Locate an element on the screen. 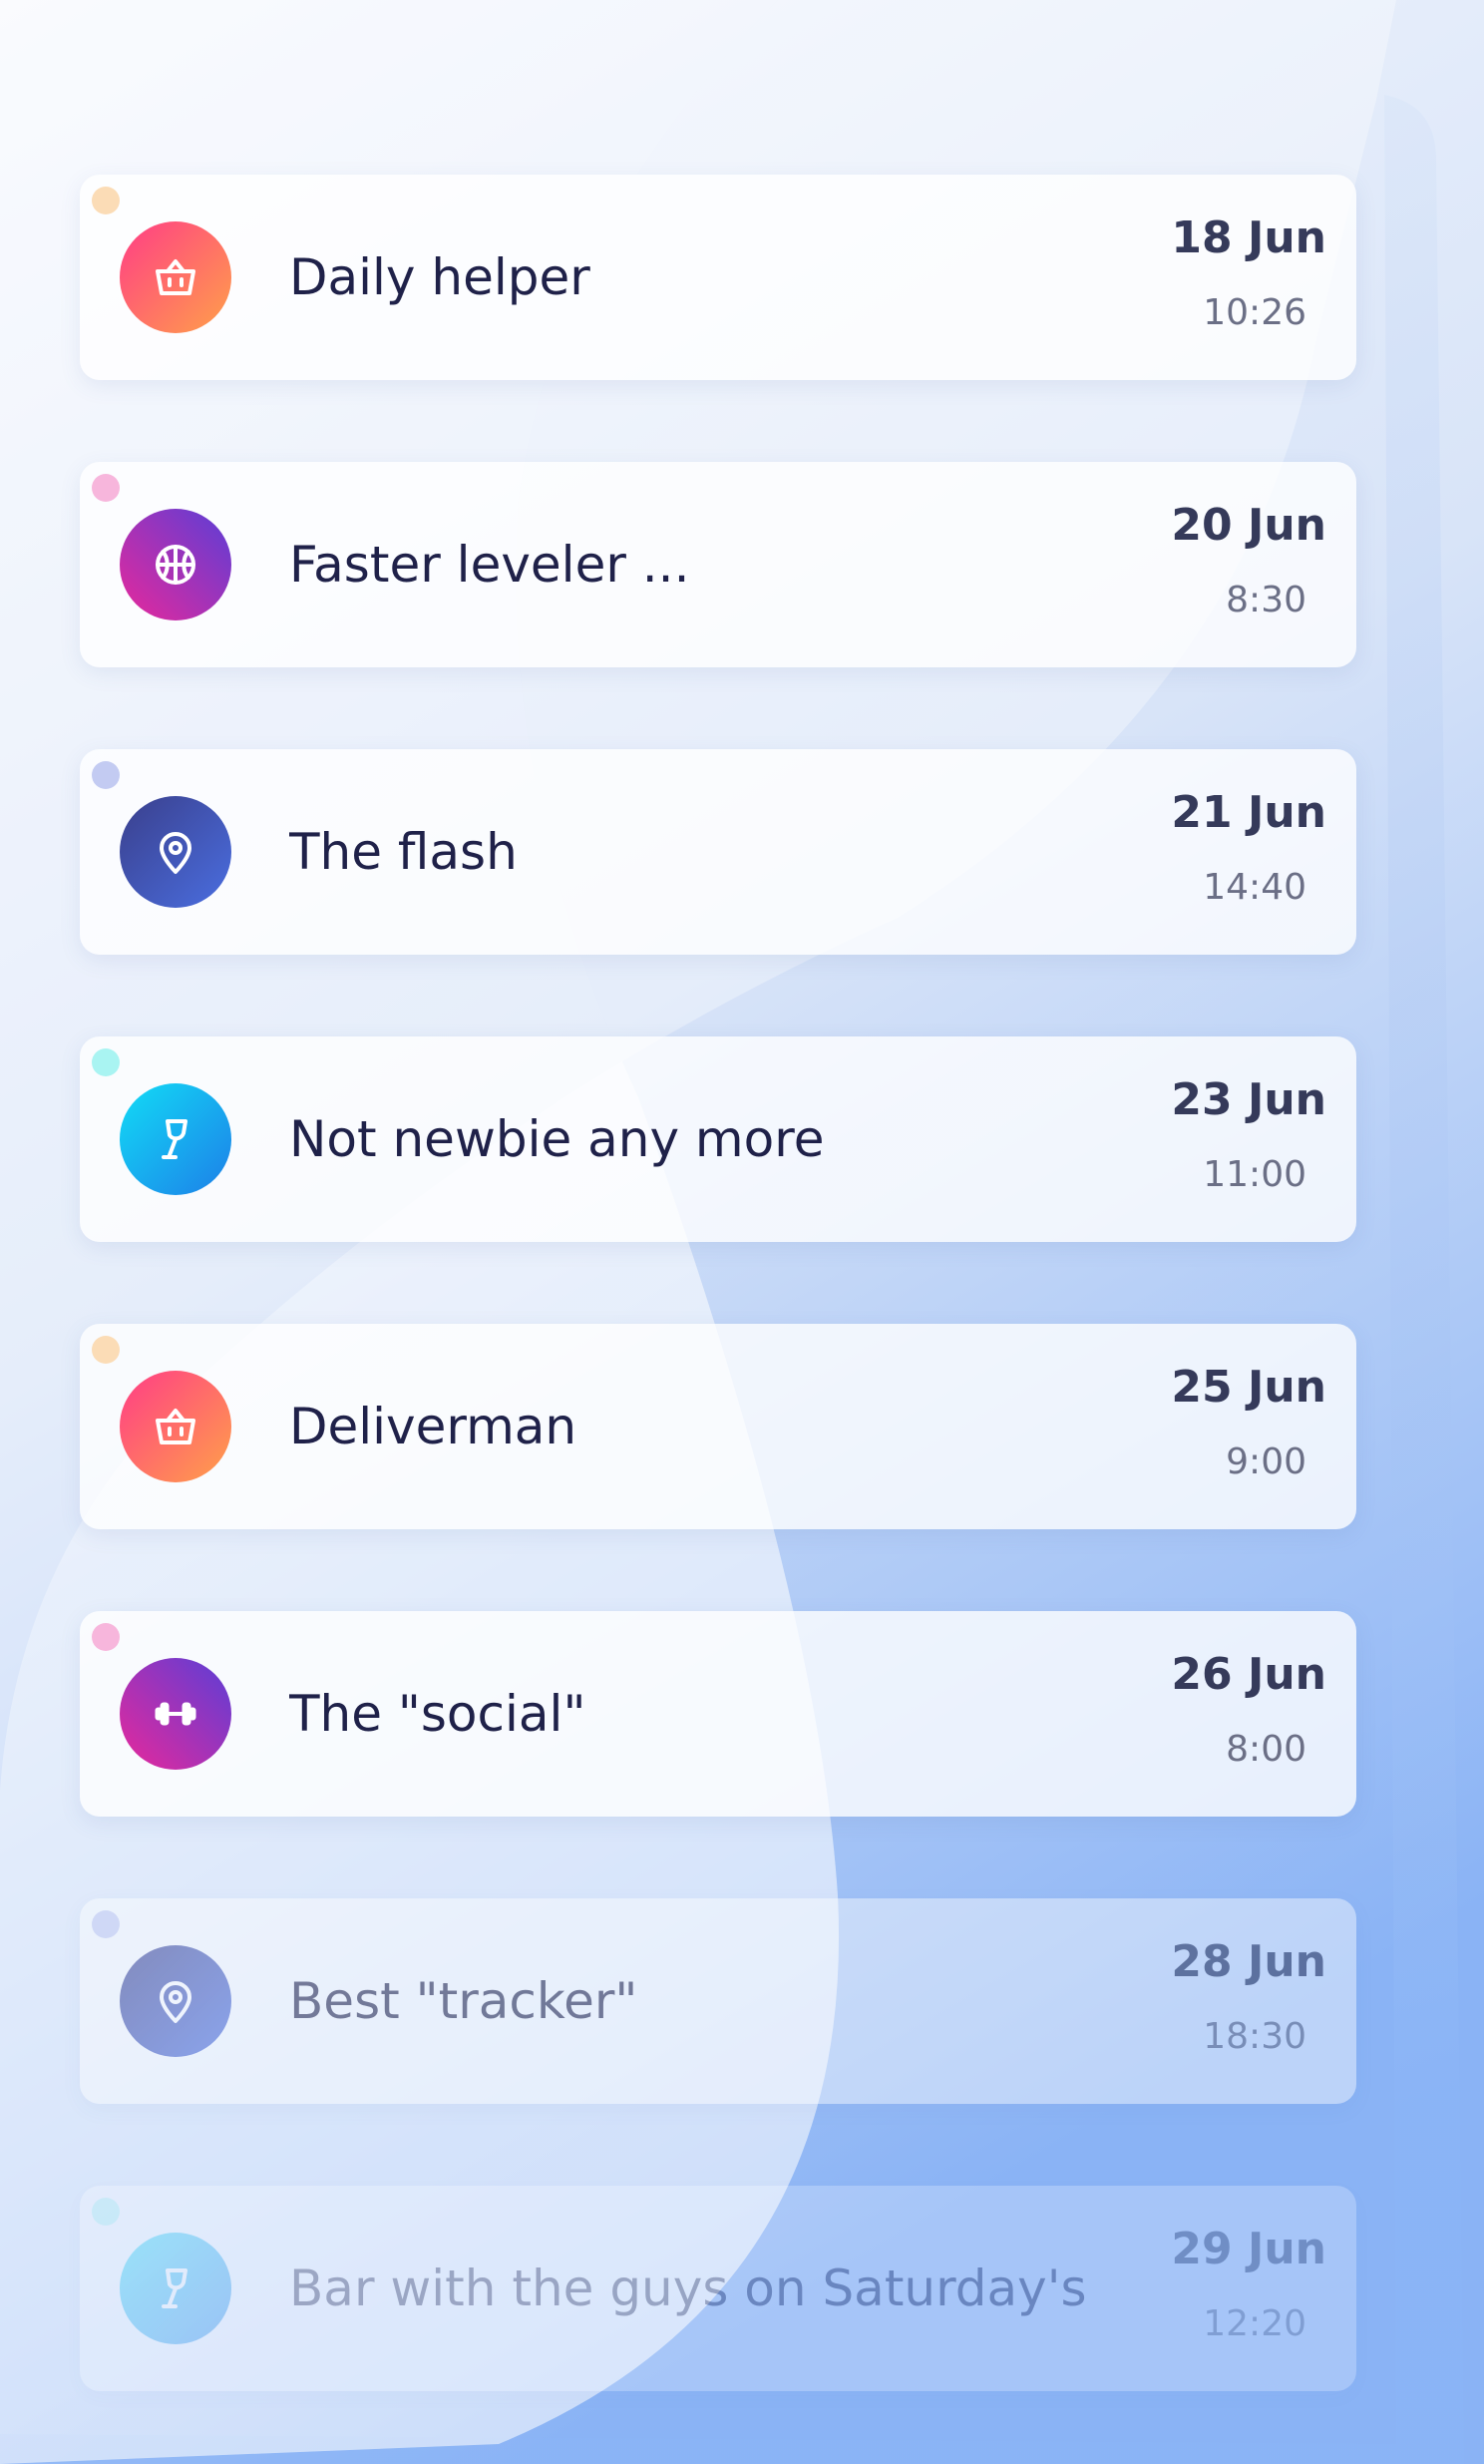 The width and height of the screenshot is (1484, 2464). item-time: 18:30 is located at coordinates (1254, 2036).